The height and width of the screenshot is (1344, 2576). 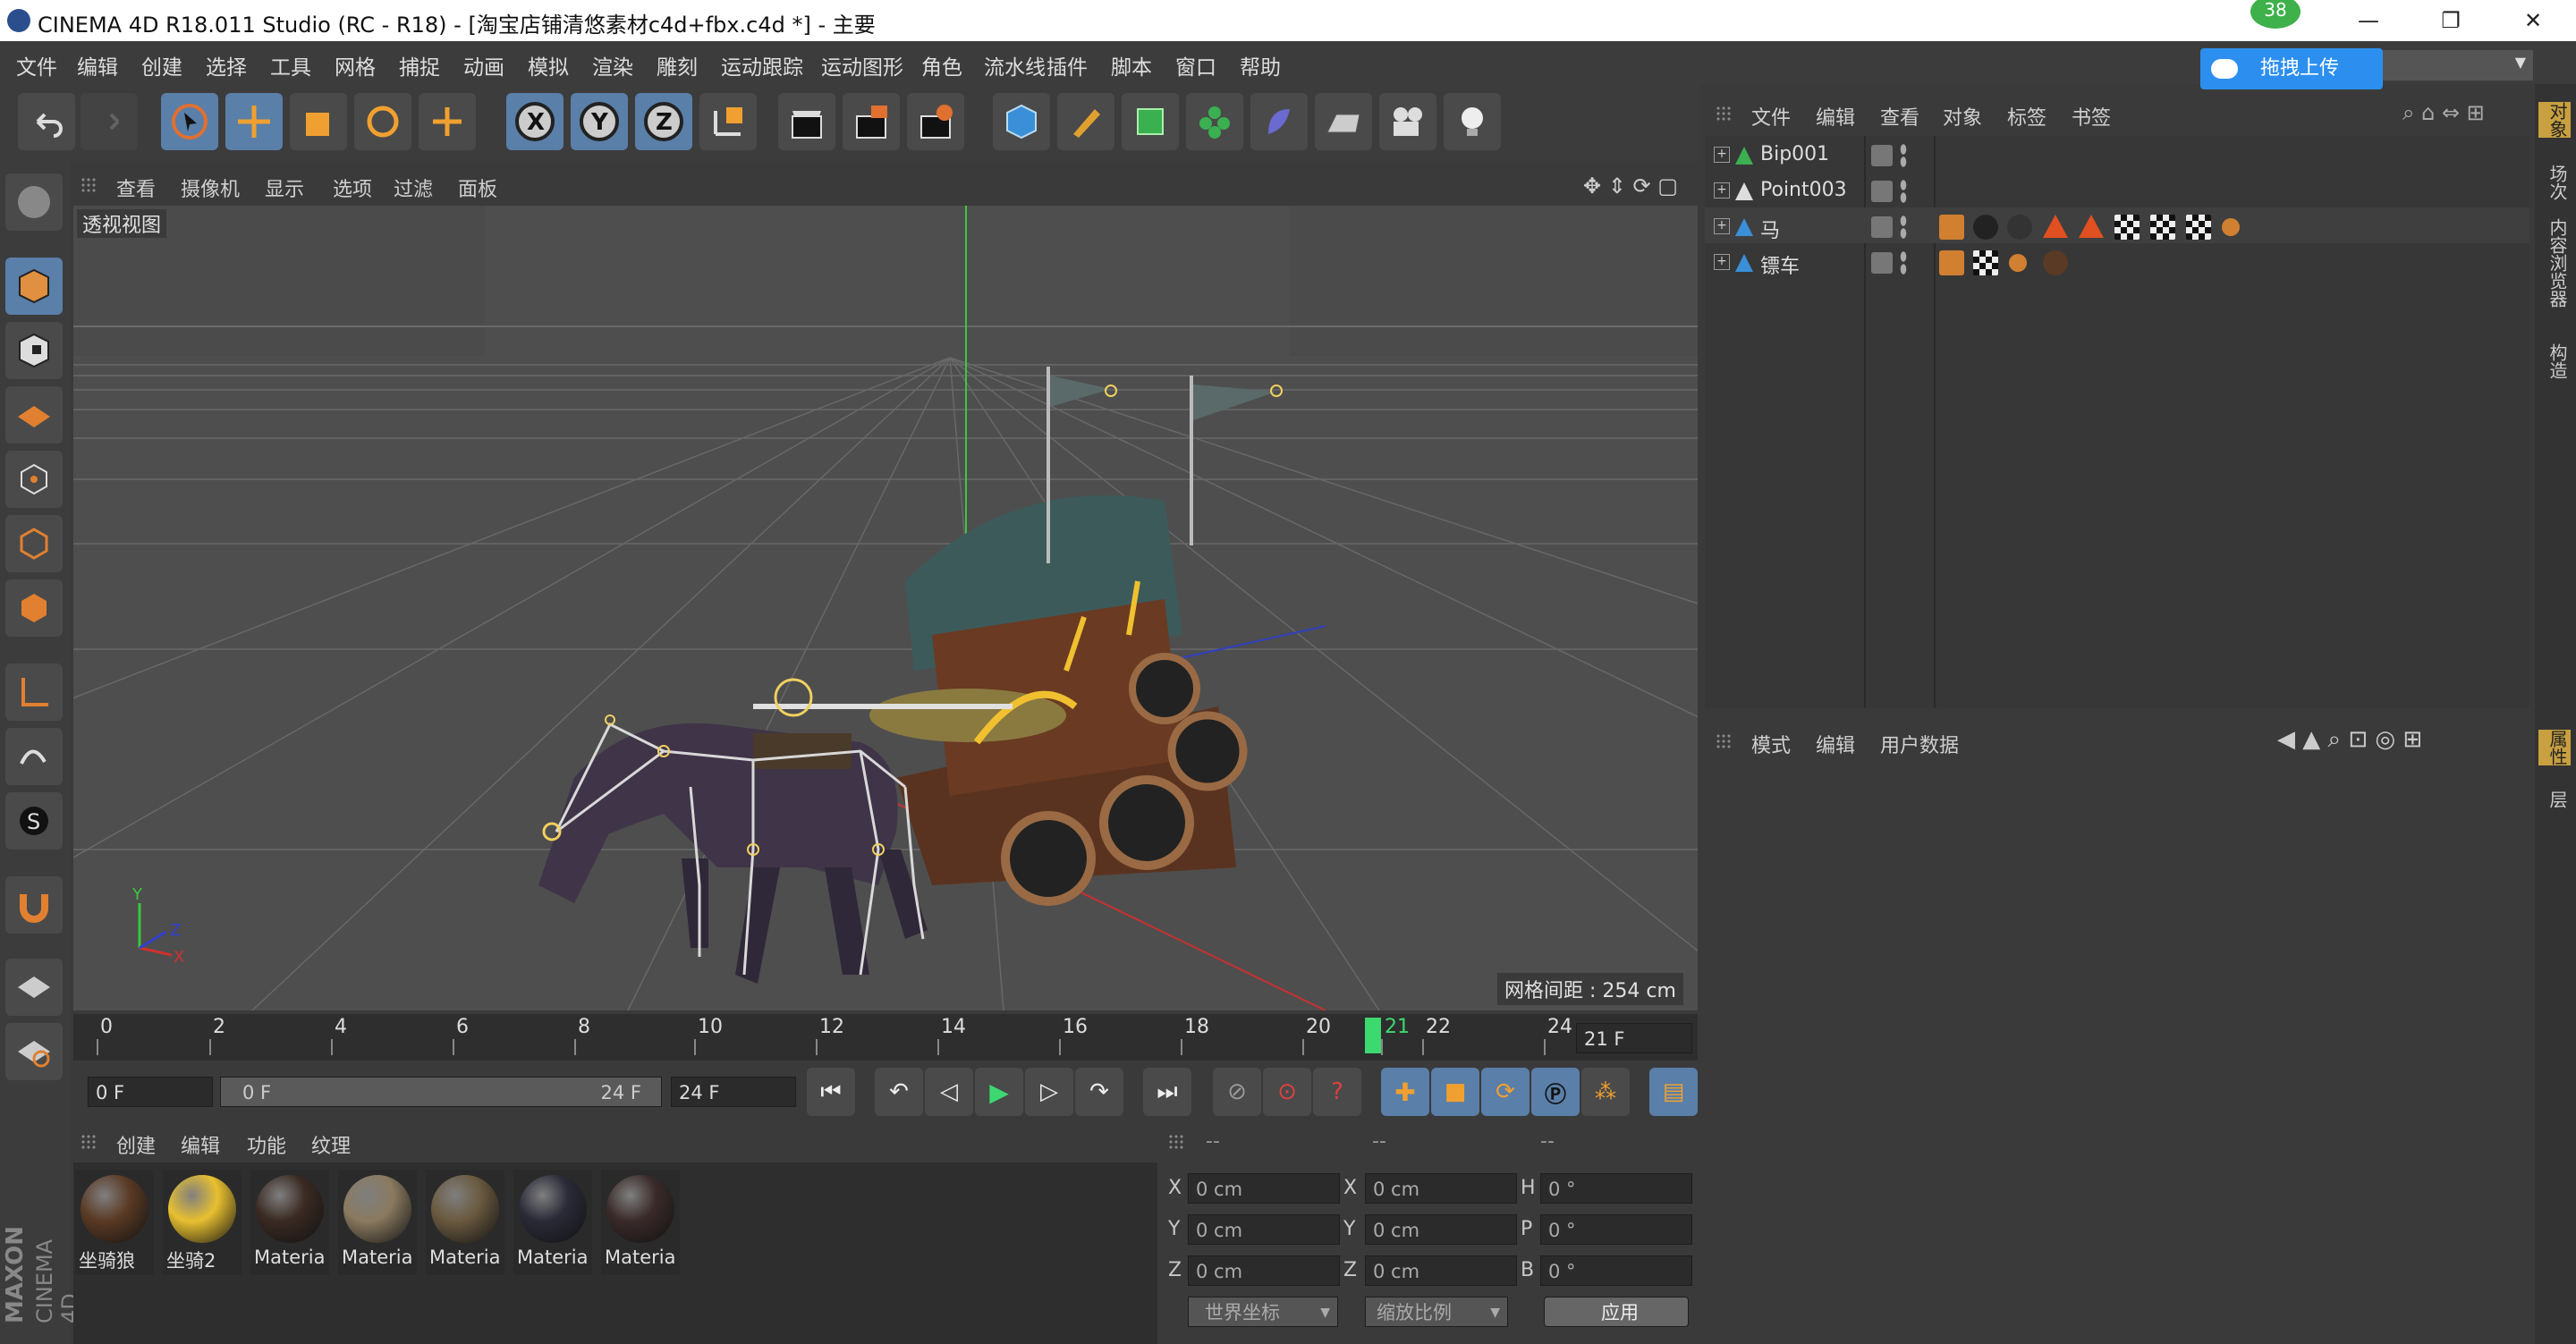 What do you see at coordinates (2451, 20) in the screenshot?
I see `restore-button: ❐` at bounding box center [2451, 20].